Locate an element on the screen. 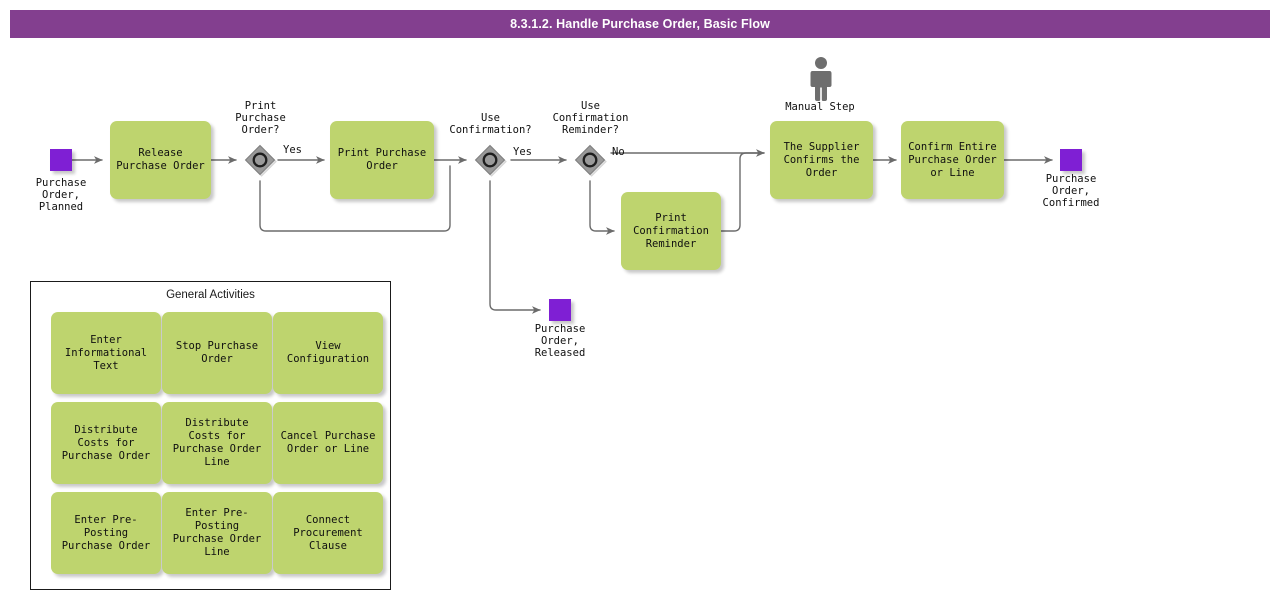  activity-label: View Configuration is located at coordinates (328, 352).